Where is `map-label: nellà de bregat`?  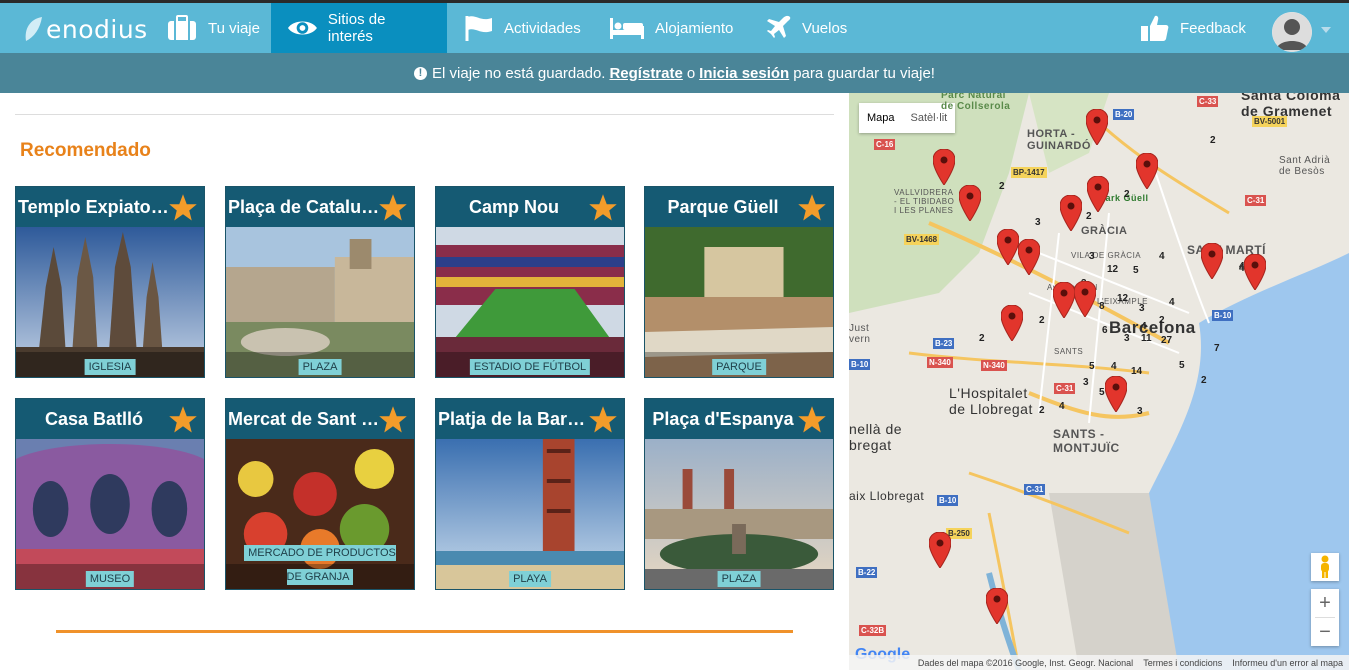
map-label: nellà de bregat is located at coordinates (876, 437).